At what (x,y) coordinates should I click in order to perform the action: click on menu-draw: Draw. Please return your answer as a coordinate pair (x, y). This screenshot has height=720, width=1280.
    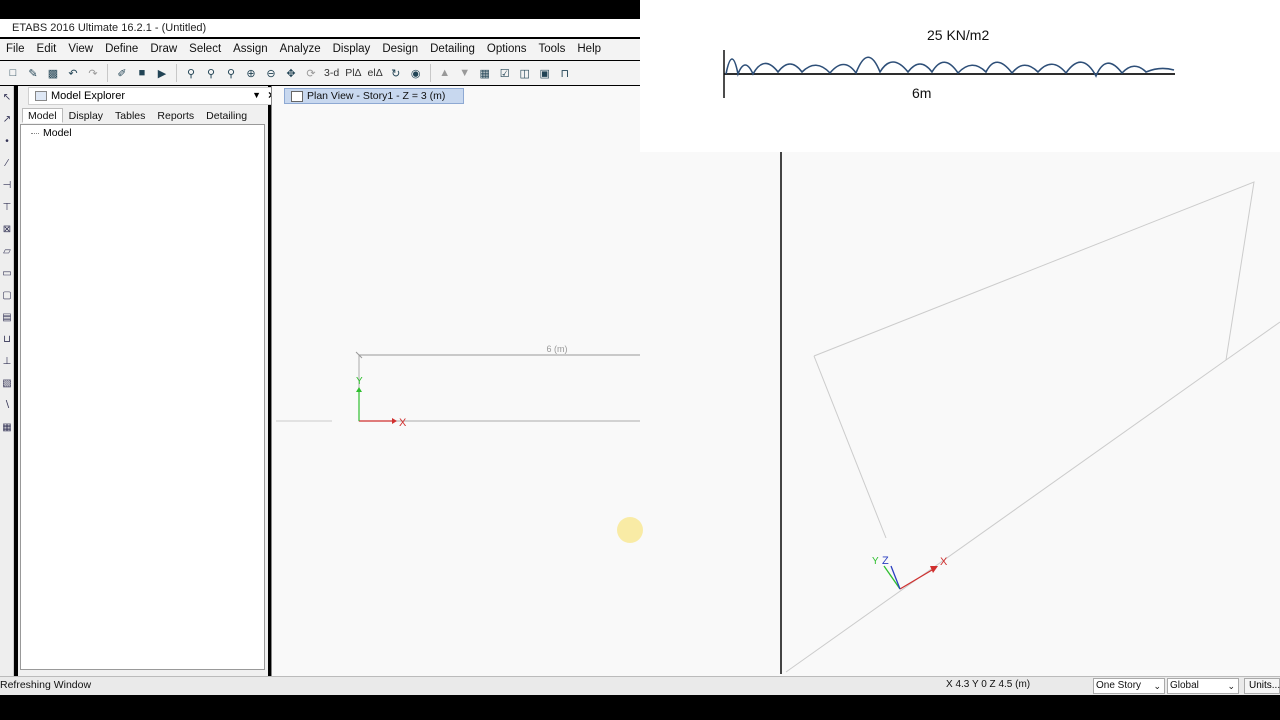
    Looking at the image, I should click on (163, 49).